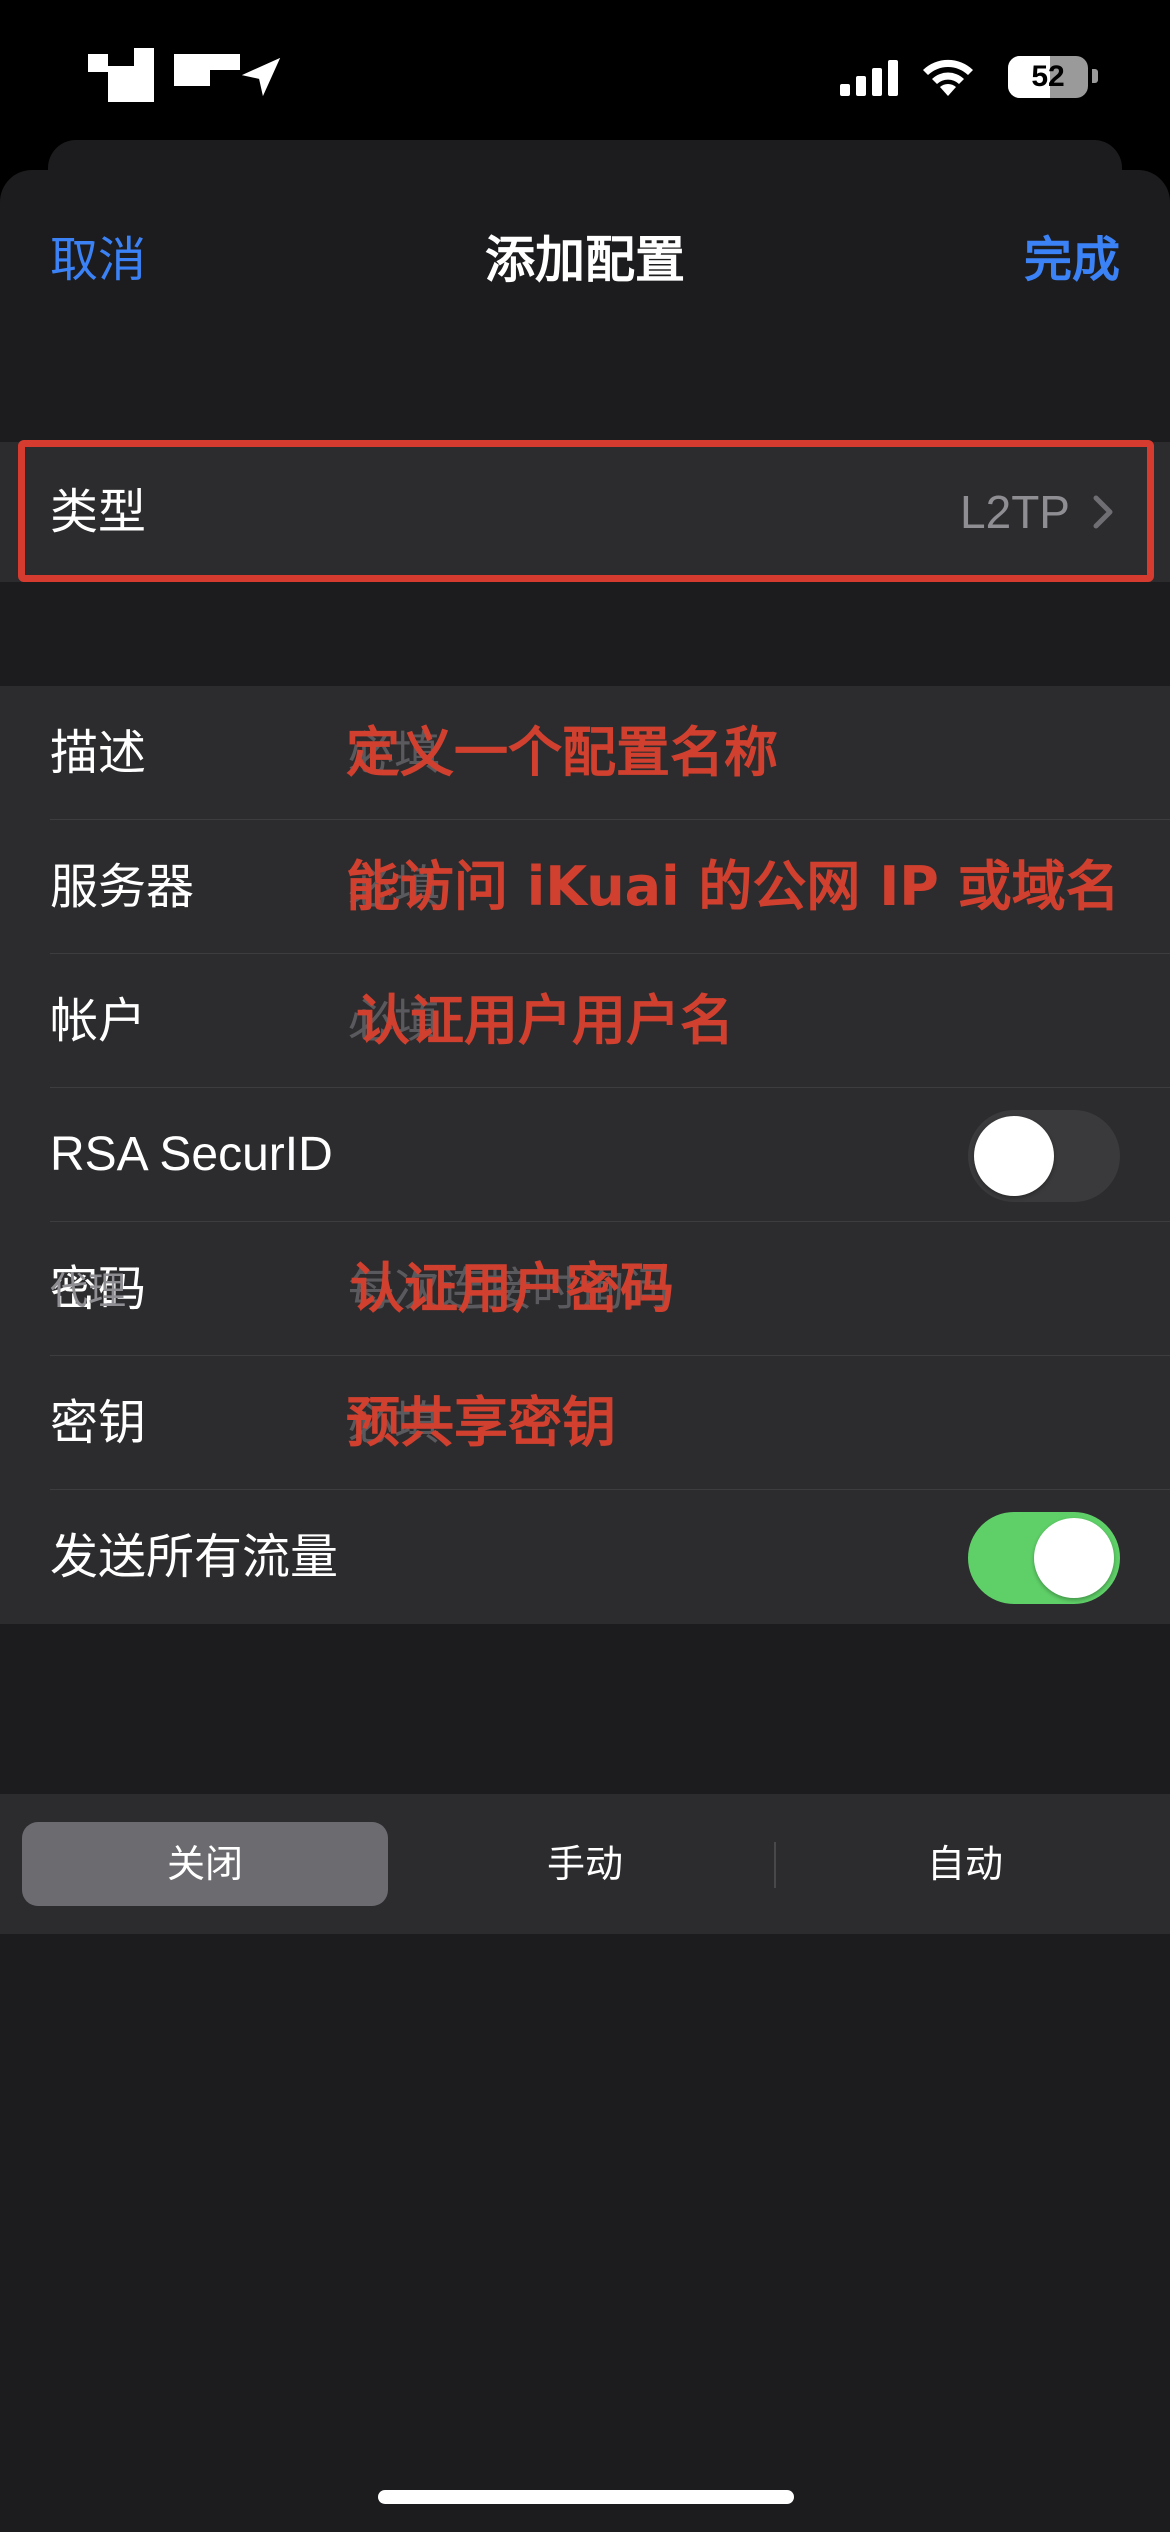 The width and height of the screenshot is (1170, 2532). What do you see at coordinates (948, 77) in the screenshot?
I see `wifi-icon` at bounding box center [948, 77].